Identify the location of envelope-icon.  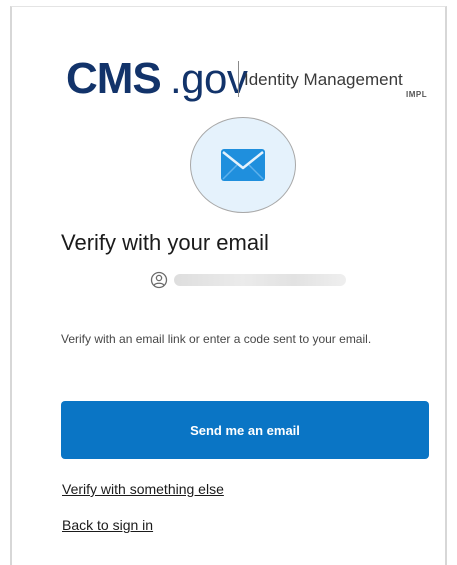
(243, 165).